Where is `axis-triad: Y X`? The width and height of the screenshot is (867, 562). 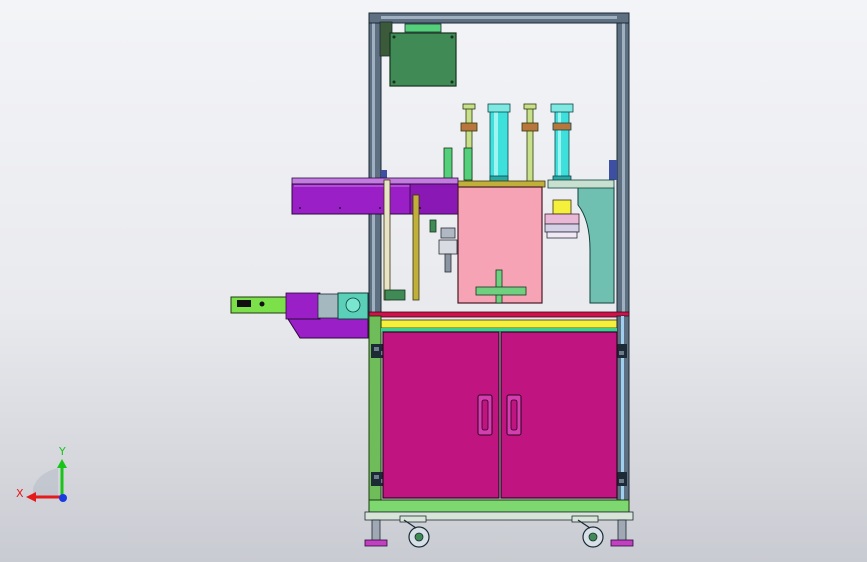 axis-triad: Y X is located at coordinates (41, 473).